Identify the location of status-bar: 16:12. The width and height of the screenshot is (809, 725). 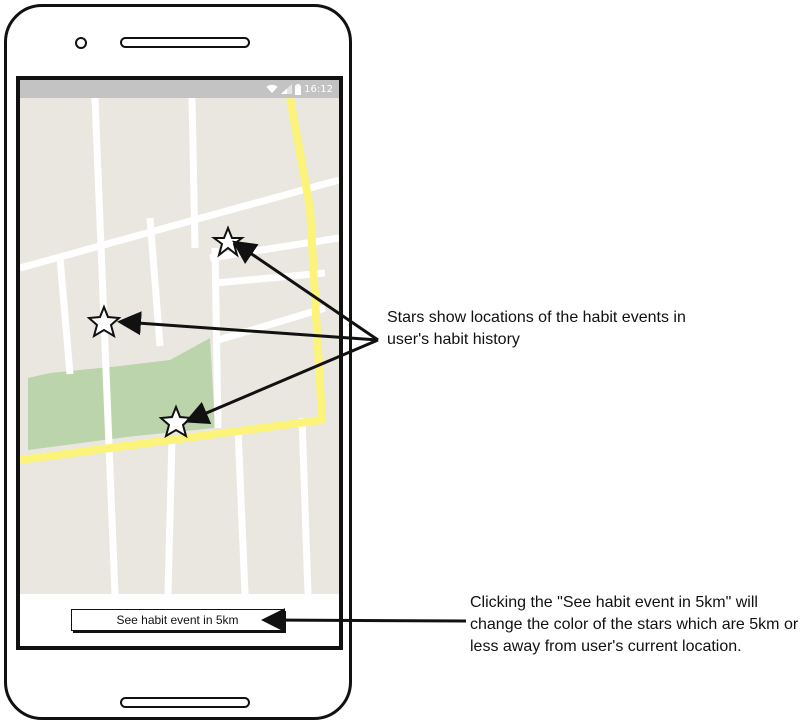
(179, 89).